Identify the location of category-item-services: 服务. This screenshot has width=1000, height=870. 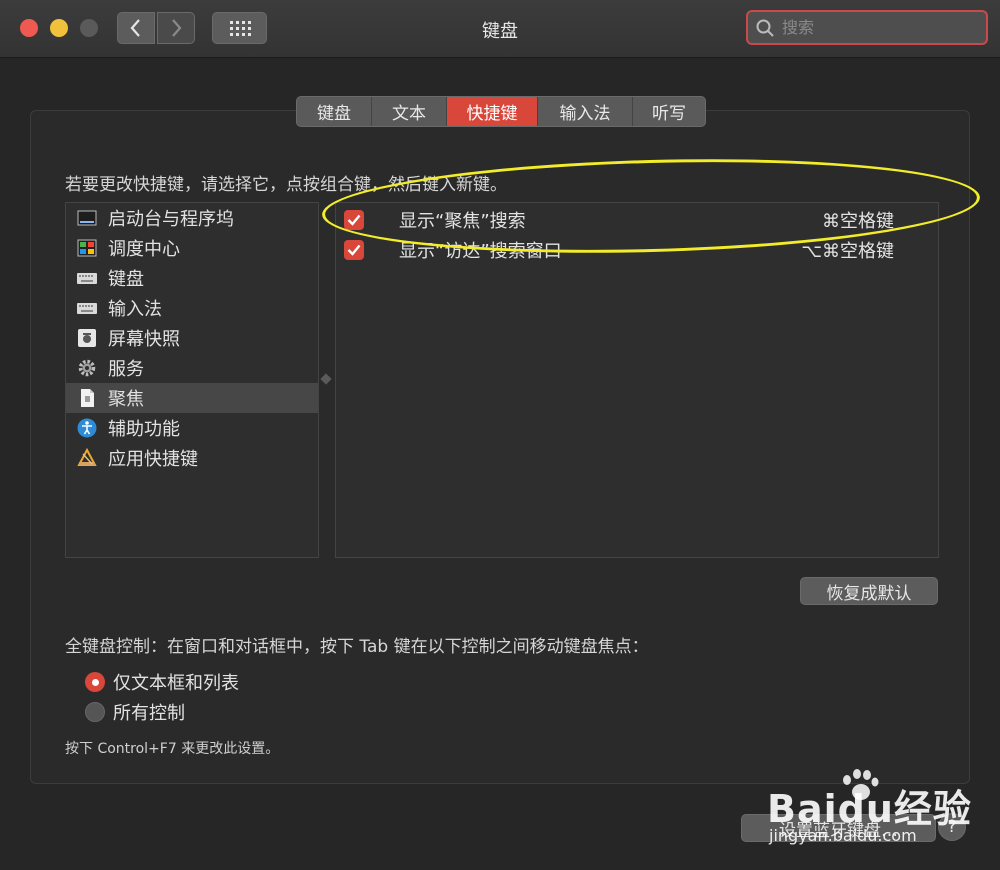
(192, 368).